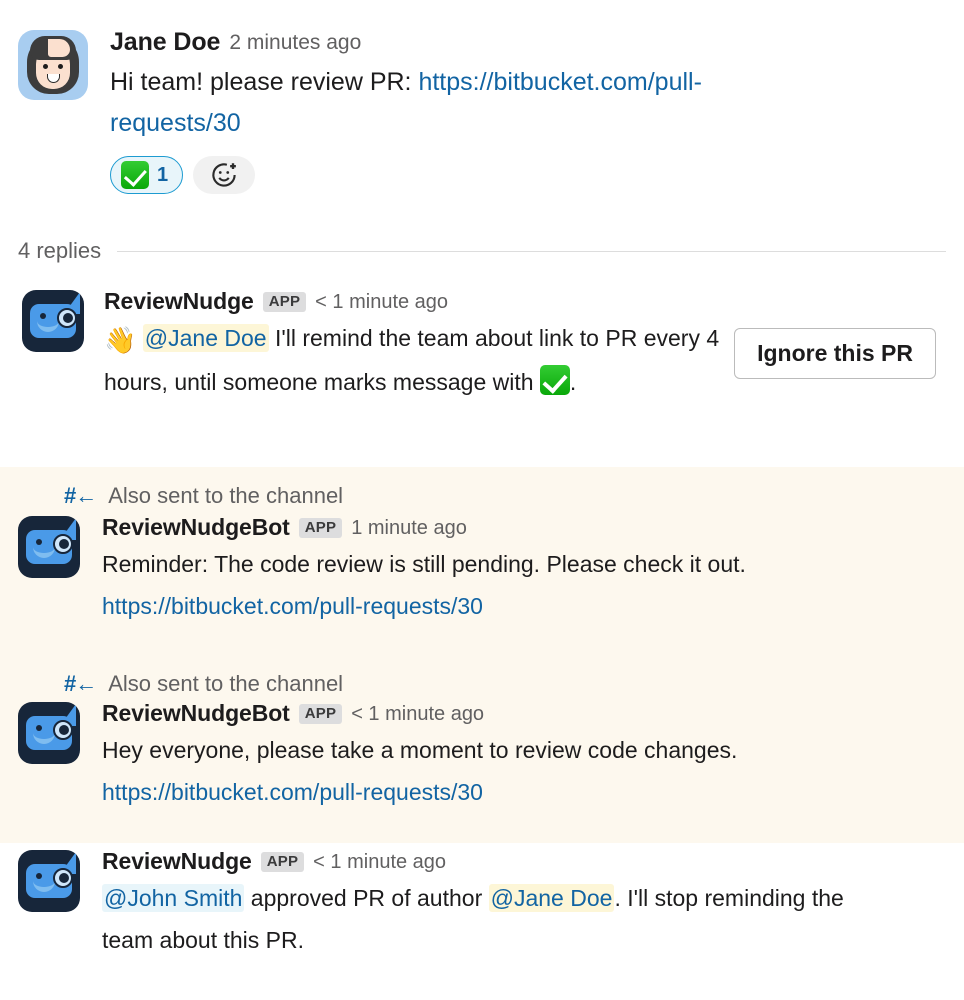 This screenshot has height=1000, width=964. Describe the element at coordinates (120, 340) in the screenshot. I see `wave-icon: 👋` at that location.